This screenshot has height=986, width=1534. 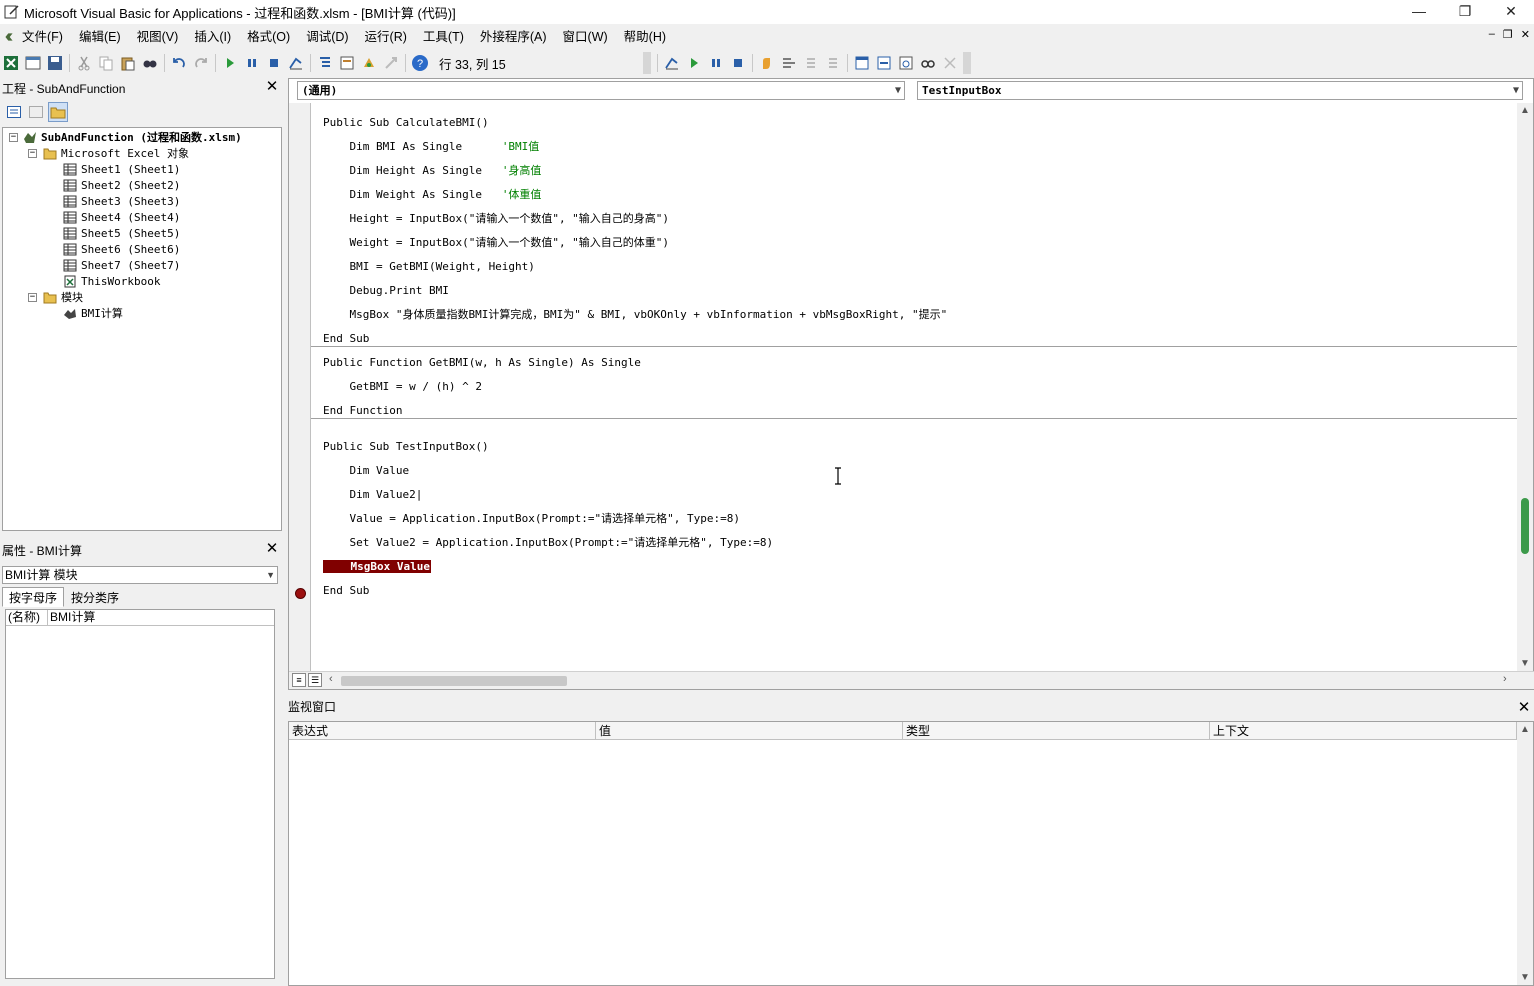 What do you see at coordinates (36, 112) in the screenshot?
I see `view-object-icon` at bounding box center [36, 112].